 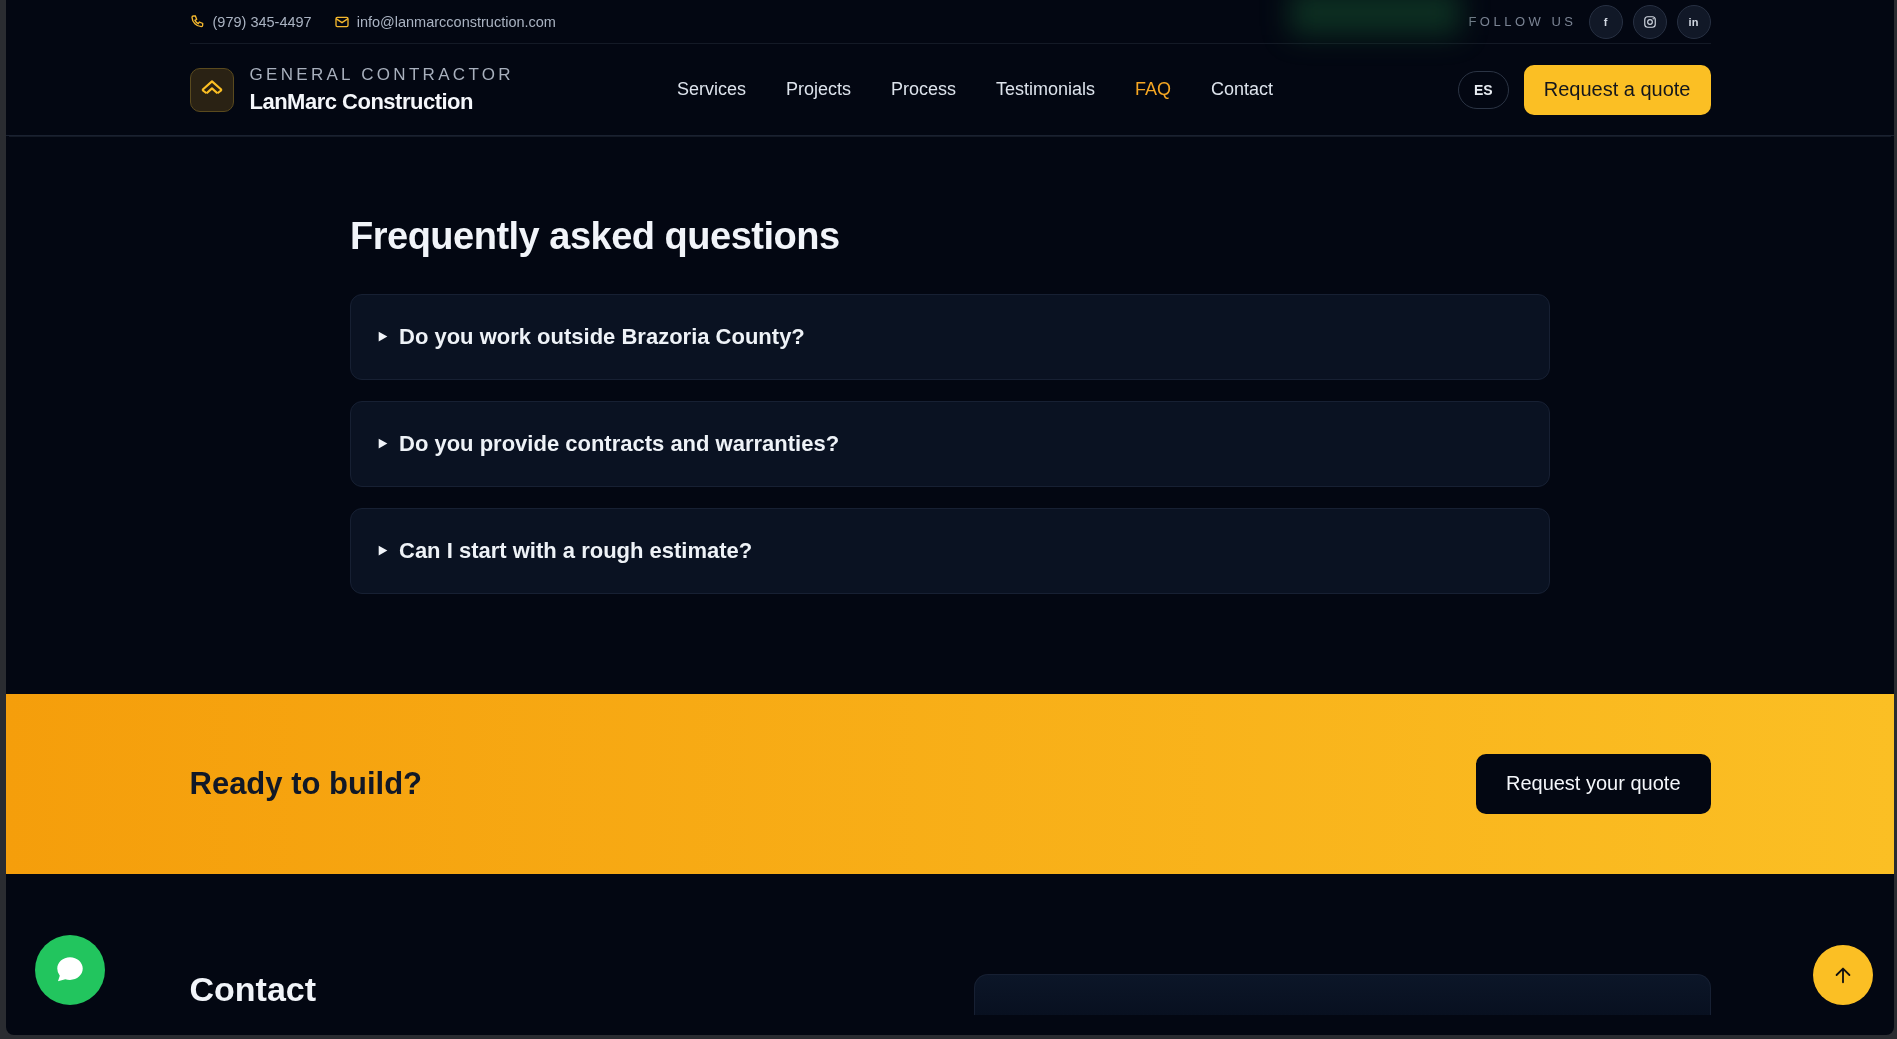 What do you see at coordinates (305, 783) in the screenshot?
I see `cta-heading: Ready to build?` at bounding box center [305, 783].